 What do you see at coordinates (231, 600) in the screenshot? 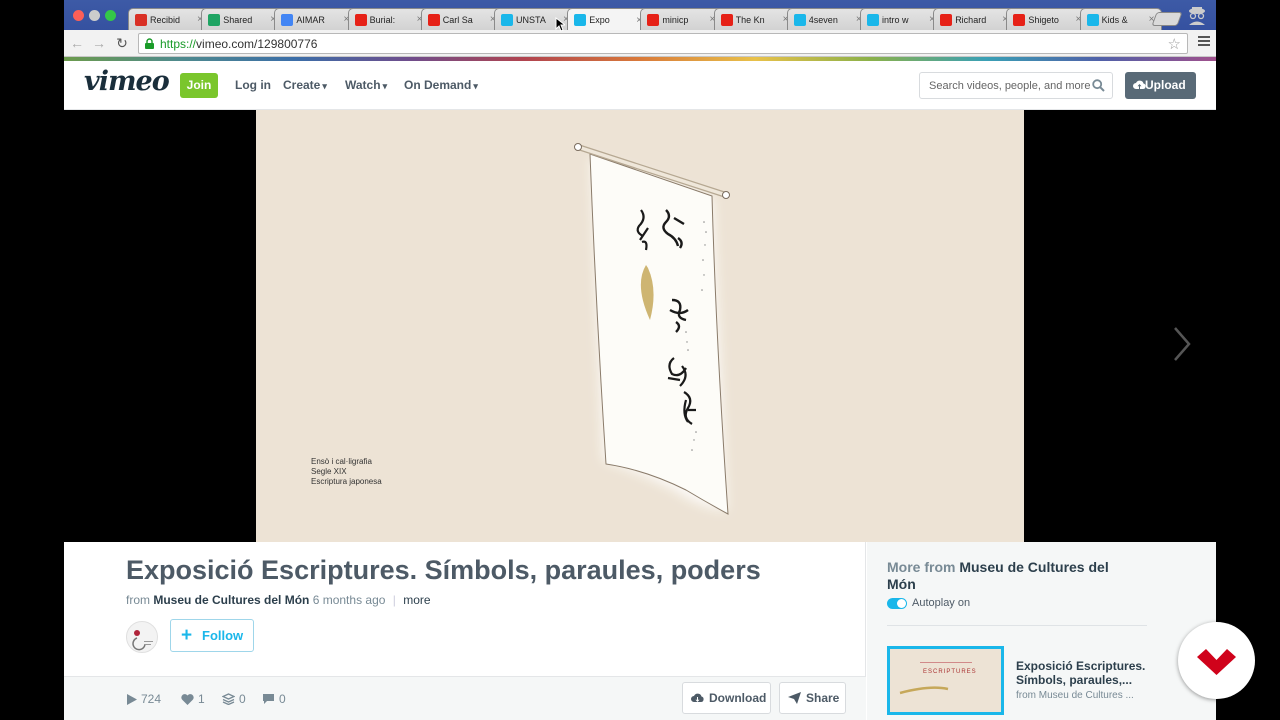
I see `owner-link: Museu de Cultures del Món` at bounding box center [231, 600].